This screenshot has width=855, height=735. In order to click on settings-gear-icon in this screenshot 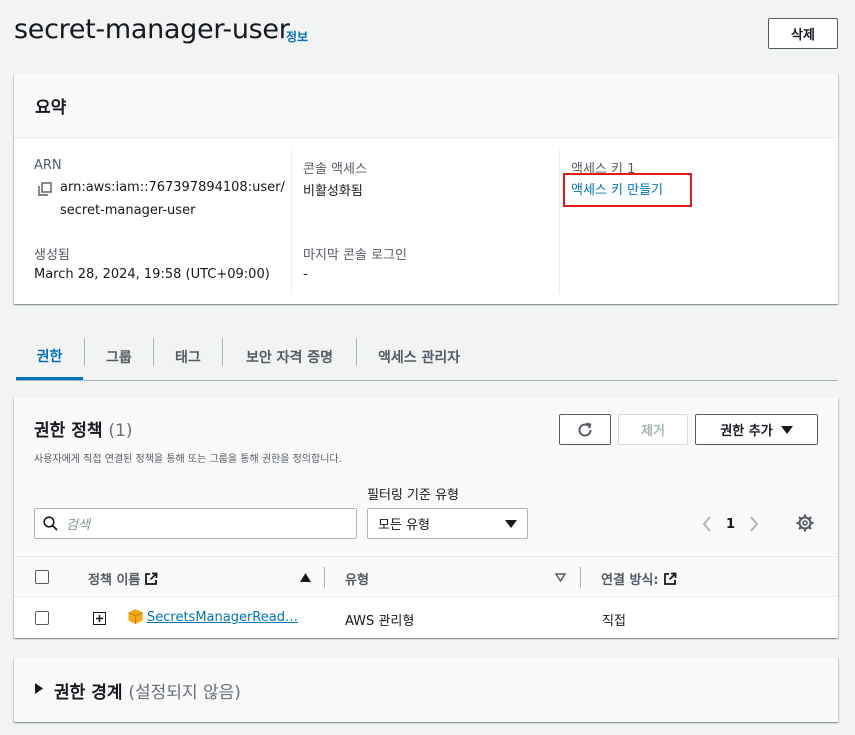, I will do `click(805, 525)`.